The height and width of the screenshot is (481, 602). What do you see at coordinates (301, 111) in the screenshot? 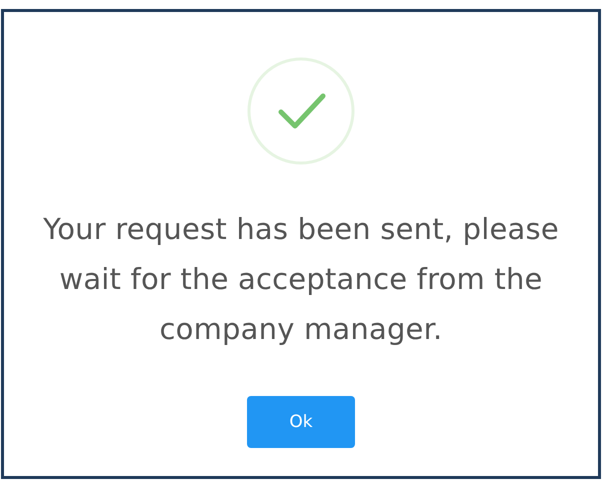
I see `check-icon` at bounding box center [301, 111].